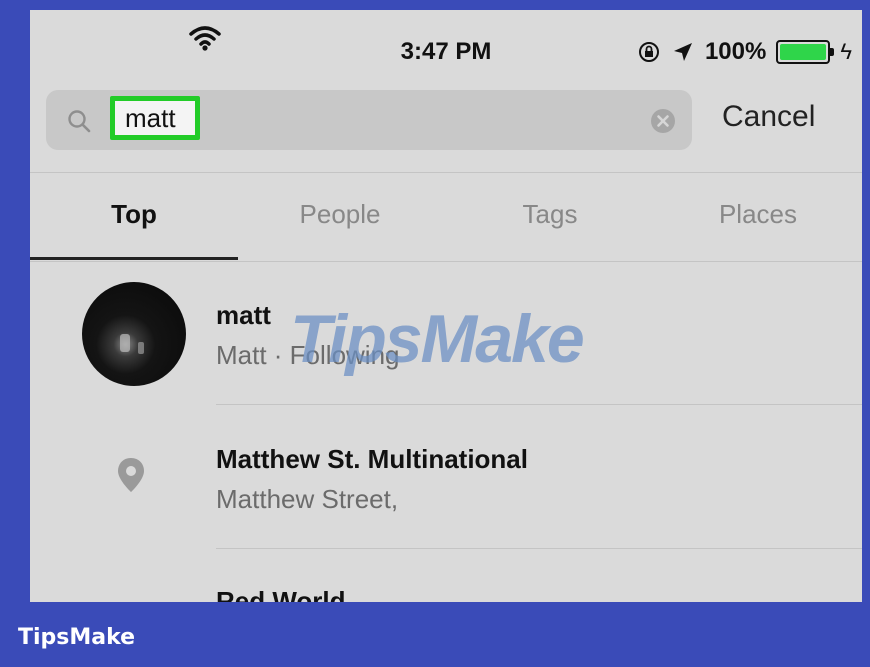 This screenshot has width=870, height=667. What do you see at coordinates (768, 117) in the screenshot?
I see `cancel-button: Cancel` at bounding box center [768, 117].